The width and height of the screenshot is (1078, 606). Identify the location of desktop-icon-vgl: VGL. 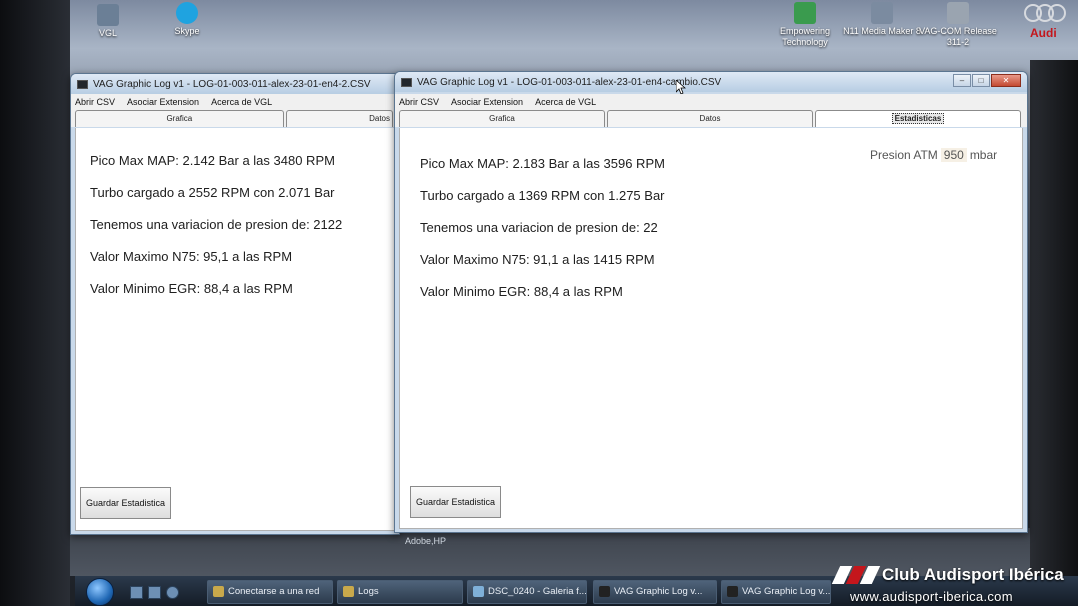
(108, 21).